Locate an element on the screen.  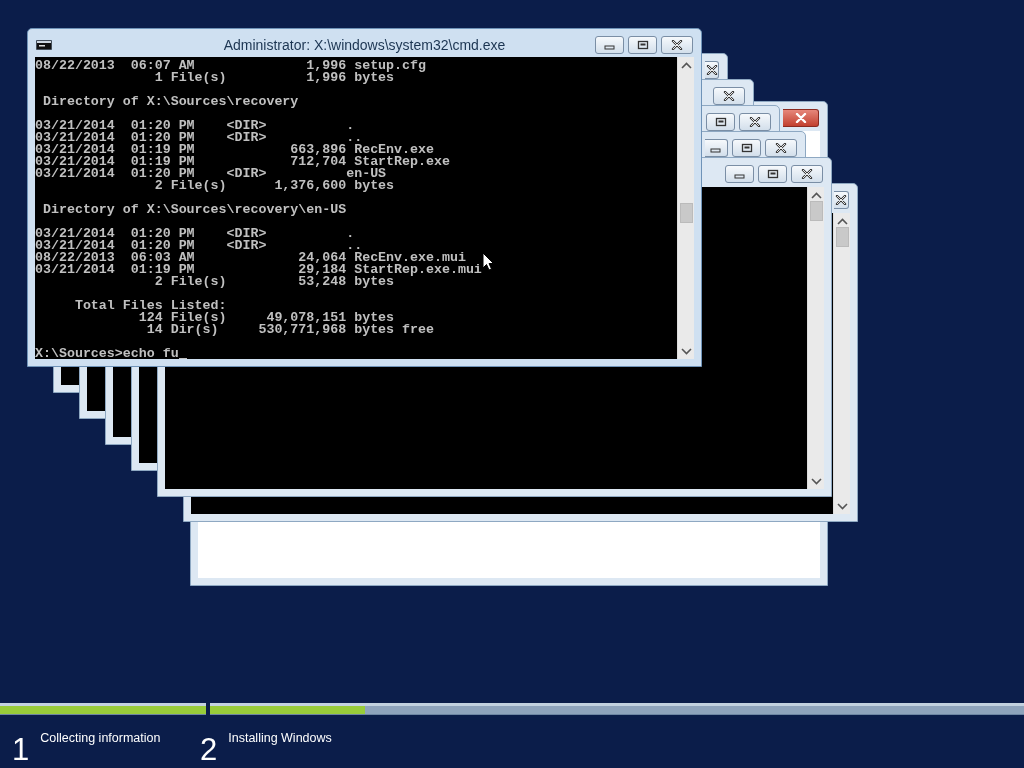
console-line: 2 File(s) 53,248 bytes is located at coordinates (274, 282).